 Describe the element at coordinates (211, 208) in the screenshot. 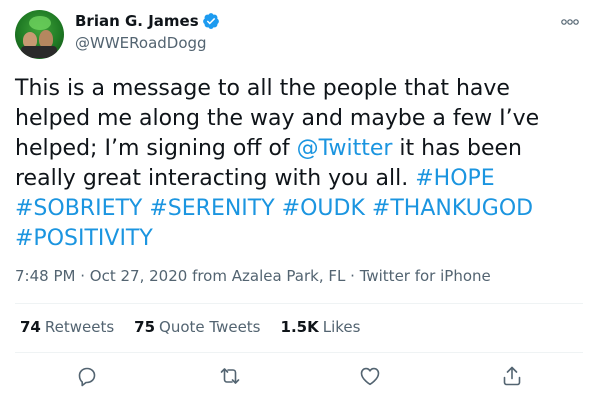

I see `hashtag-link: #SERENITY` at that location.